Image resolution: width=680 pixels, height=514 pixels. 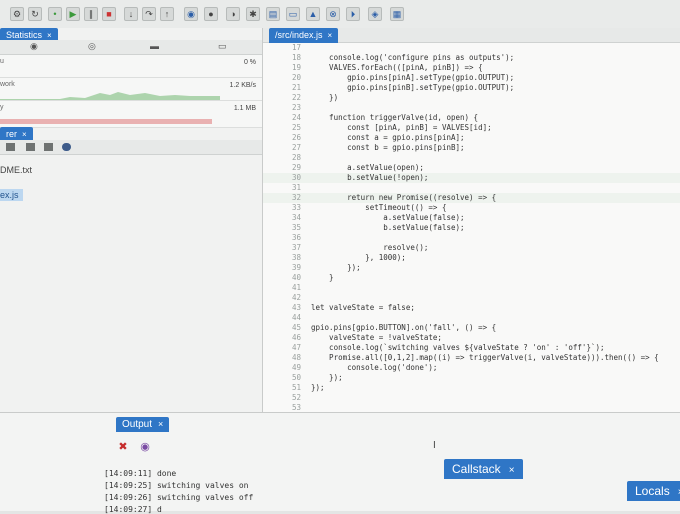 I want to click on breakpoint-icon: ●, so click(x=211, y=14).